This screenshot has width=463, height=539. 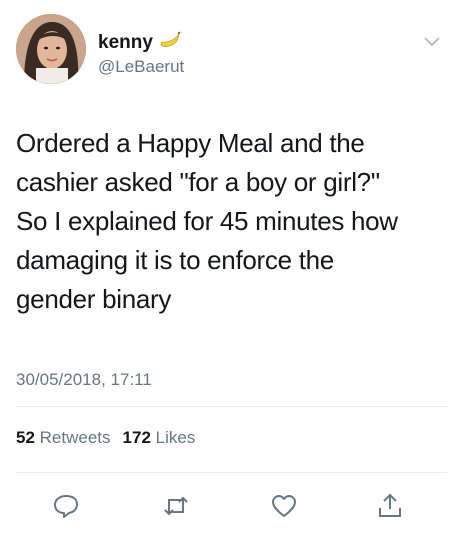 I want to click on reply-icon, so click(x=66, y=506).